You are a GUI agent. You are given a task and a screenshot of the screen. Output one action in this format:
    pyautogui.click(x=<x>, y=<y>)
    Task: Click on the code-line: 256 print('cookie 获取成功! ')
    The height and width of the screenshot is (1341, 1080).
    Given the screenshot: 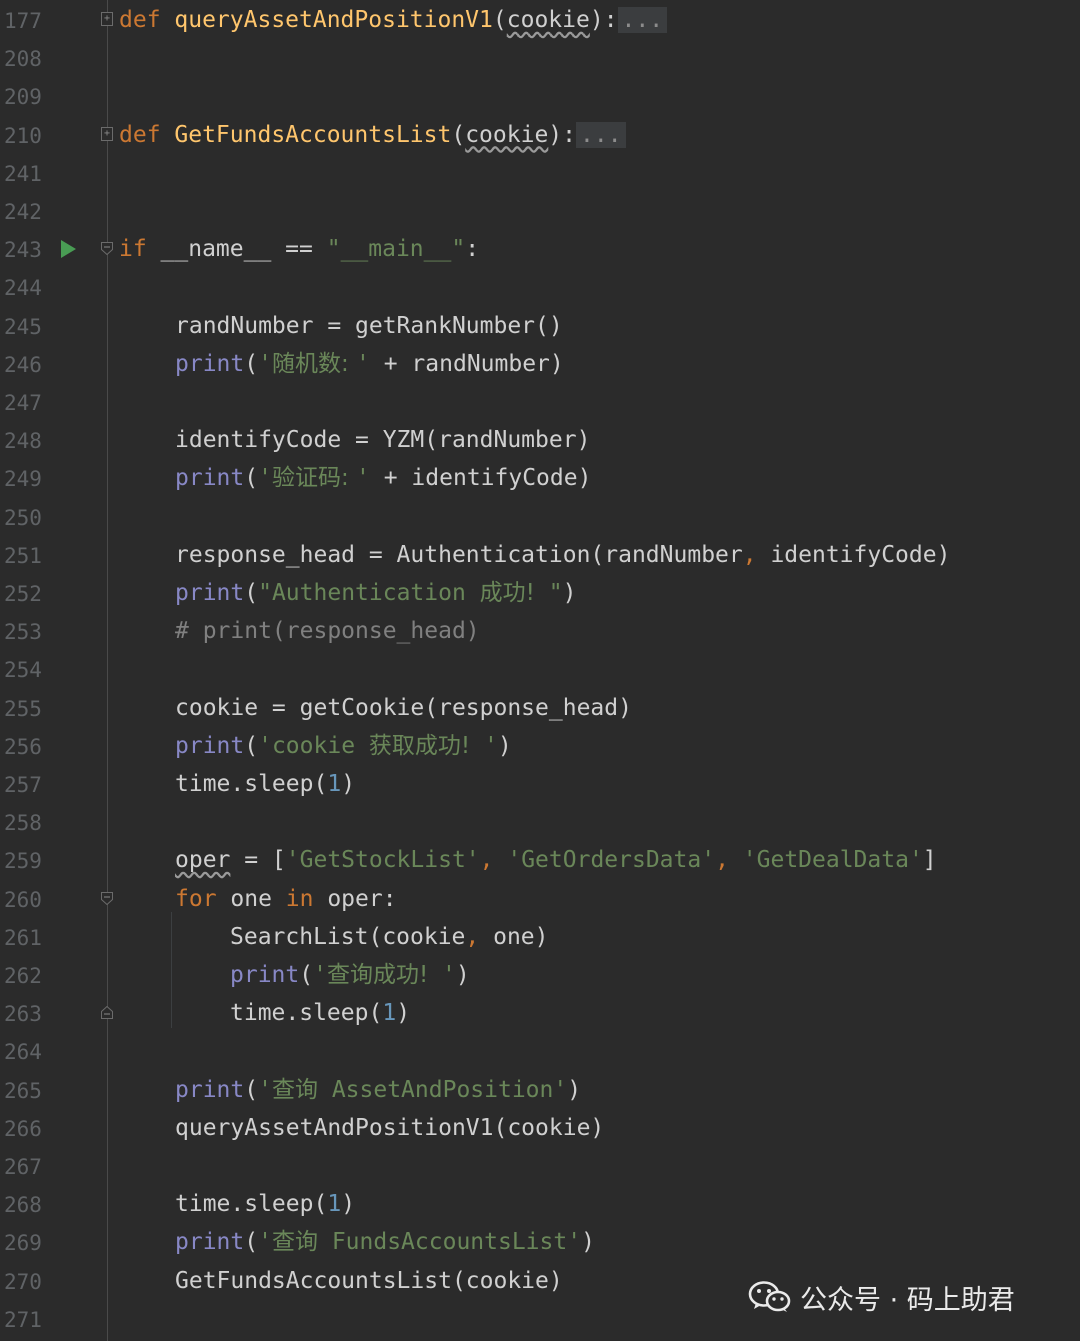 What is the action you would take?
    pyautogui.click(x=540, y=746)
    